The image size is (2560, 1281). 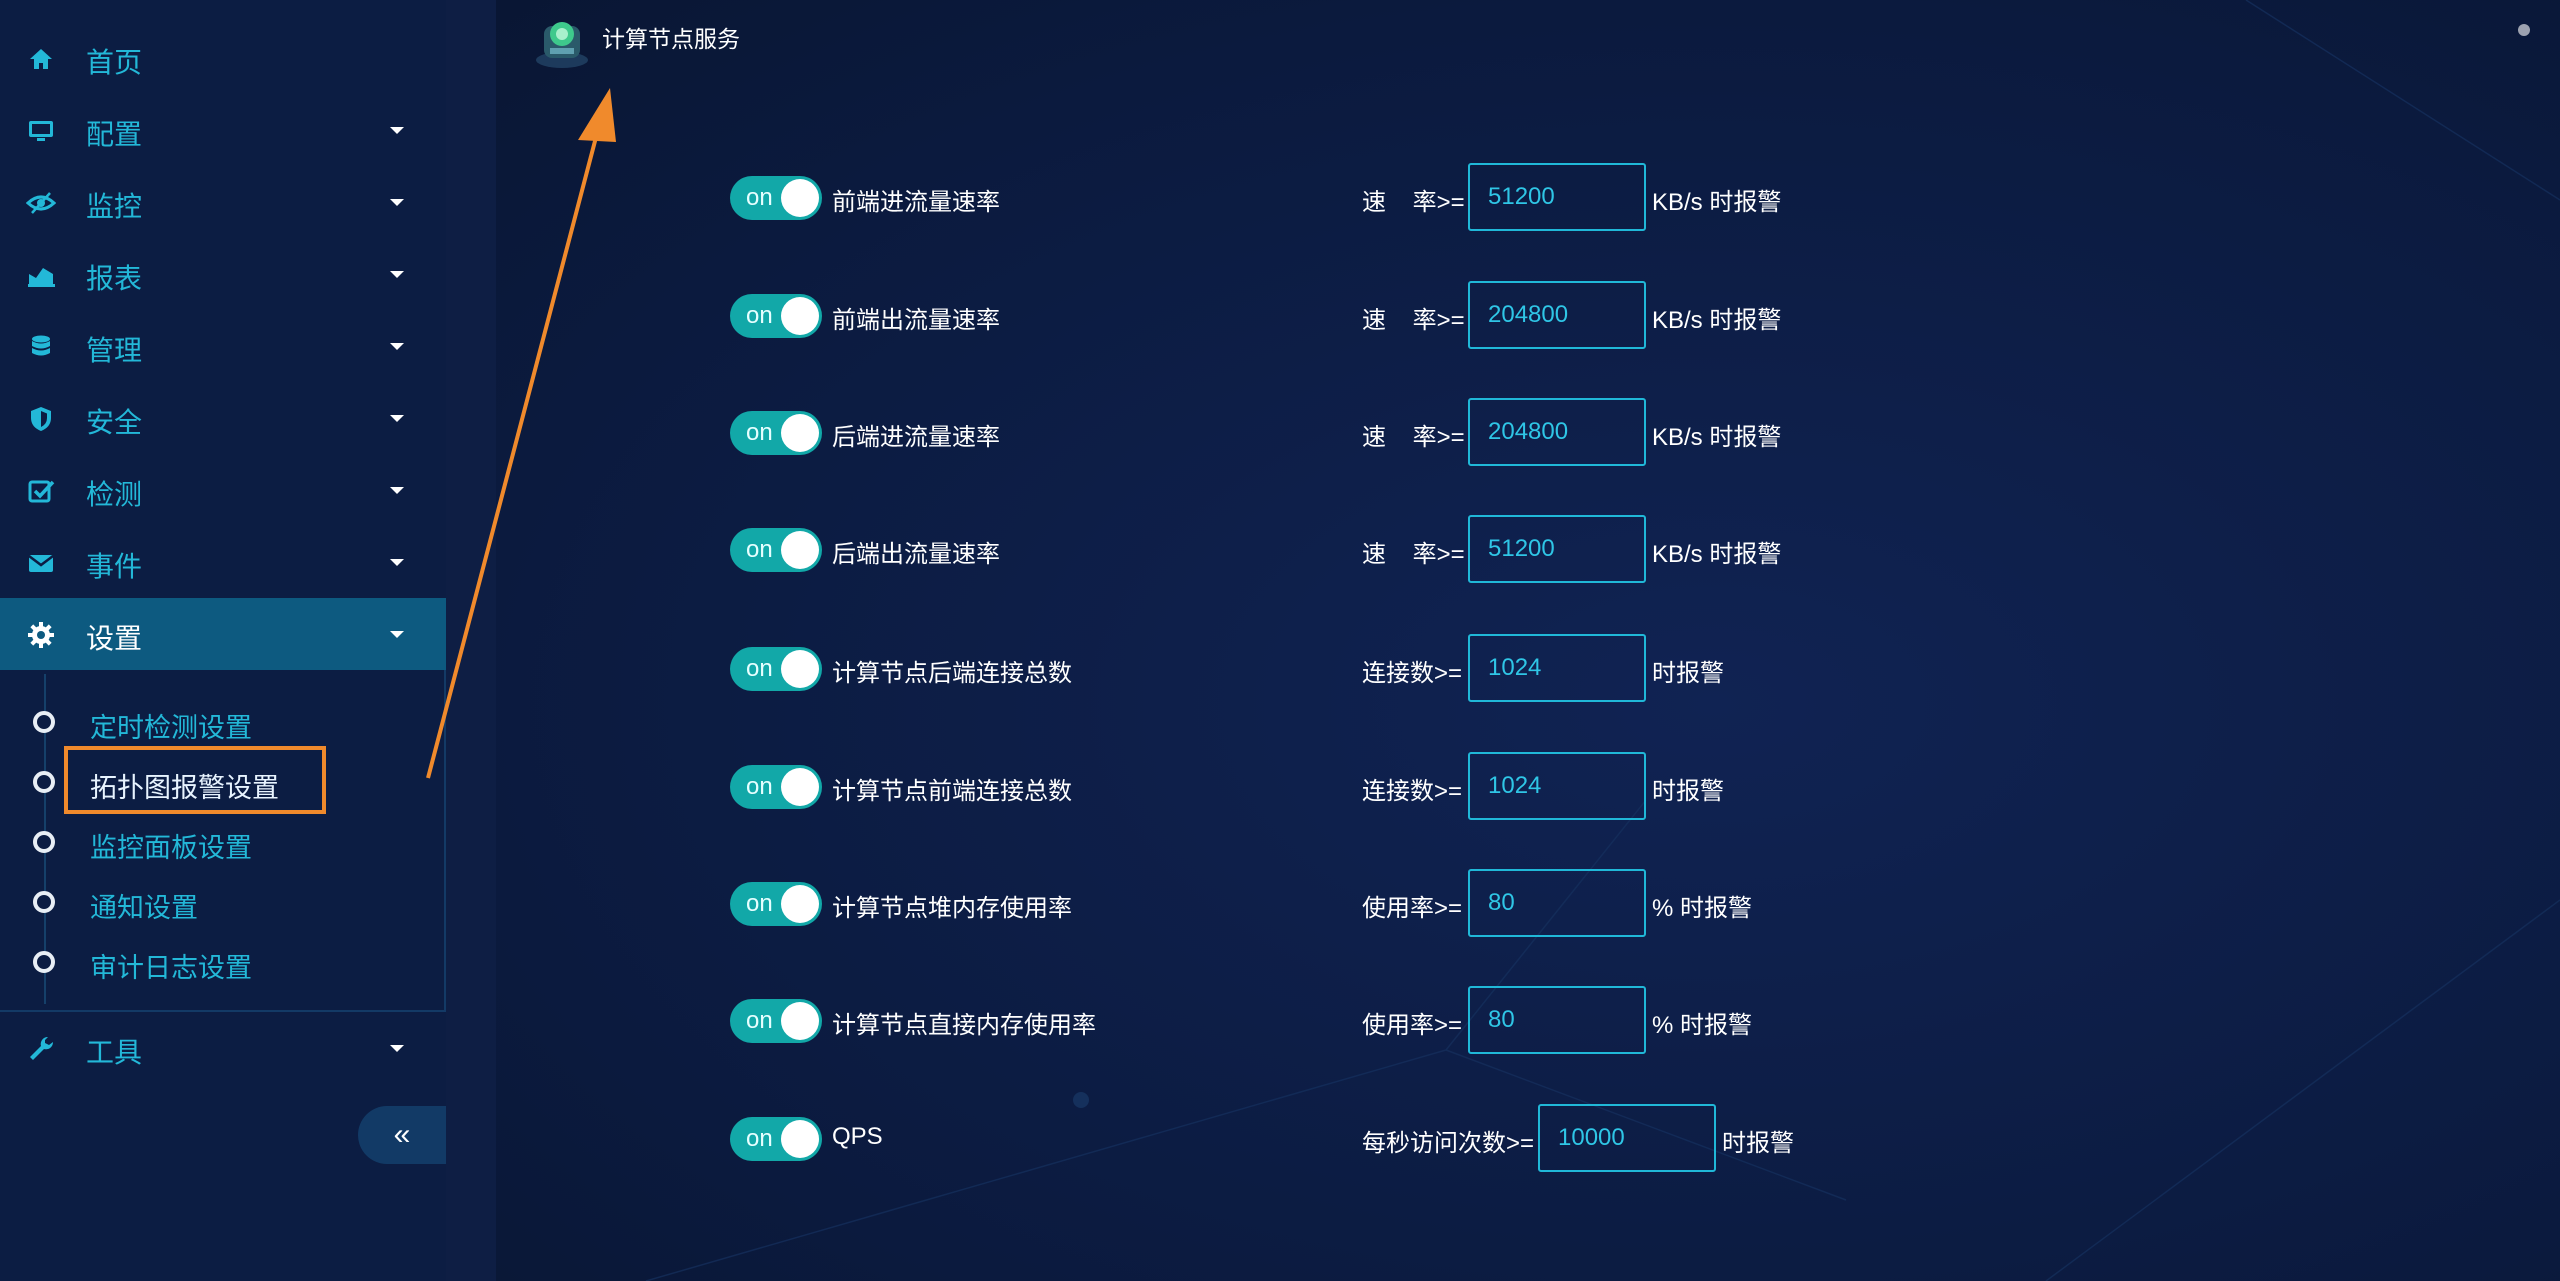 What do you see at coordinates (671, 39) in the screenshot?
I see `page-title: 计算节点服务` at bounding box center [671, 39].